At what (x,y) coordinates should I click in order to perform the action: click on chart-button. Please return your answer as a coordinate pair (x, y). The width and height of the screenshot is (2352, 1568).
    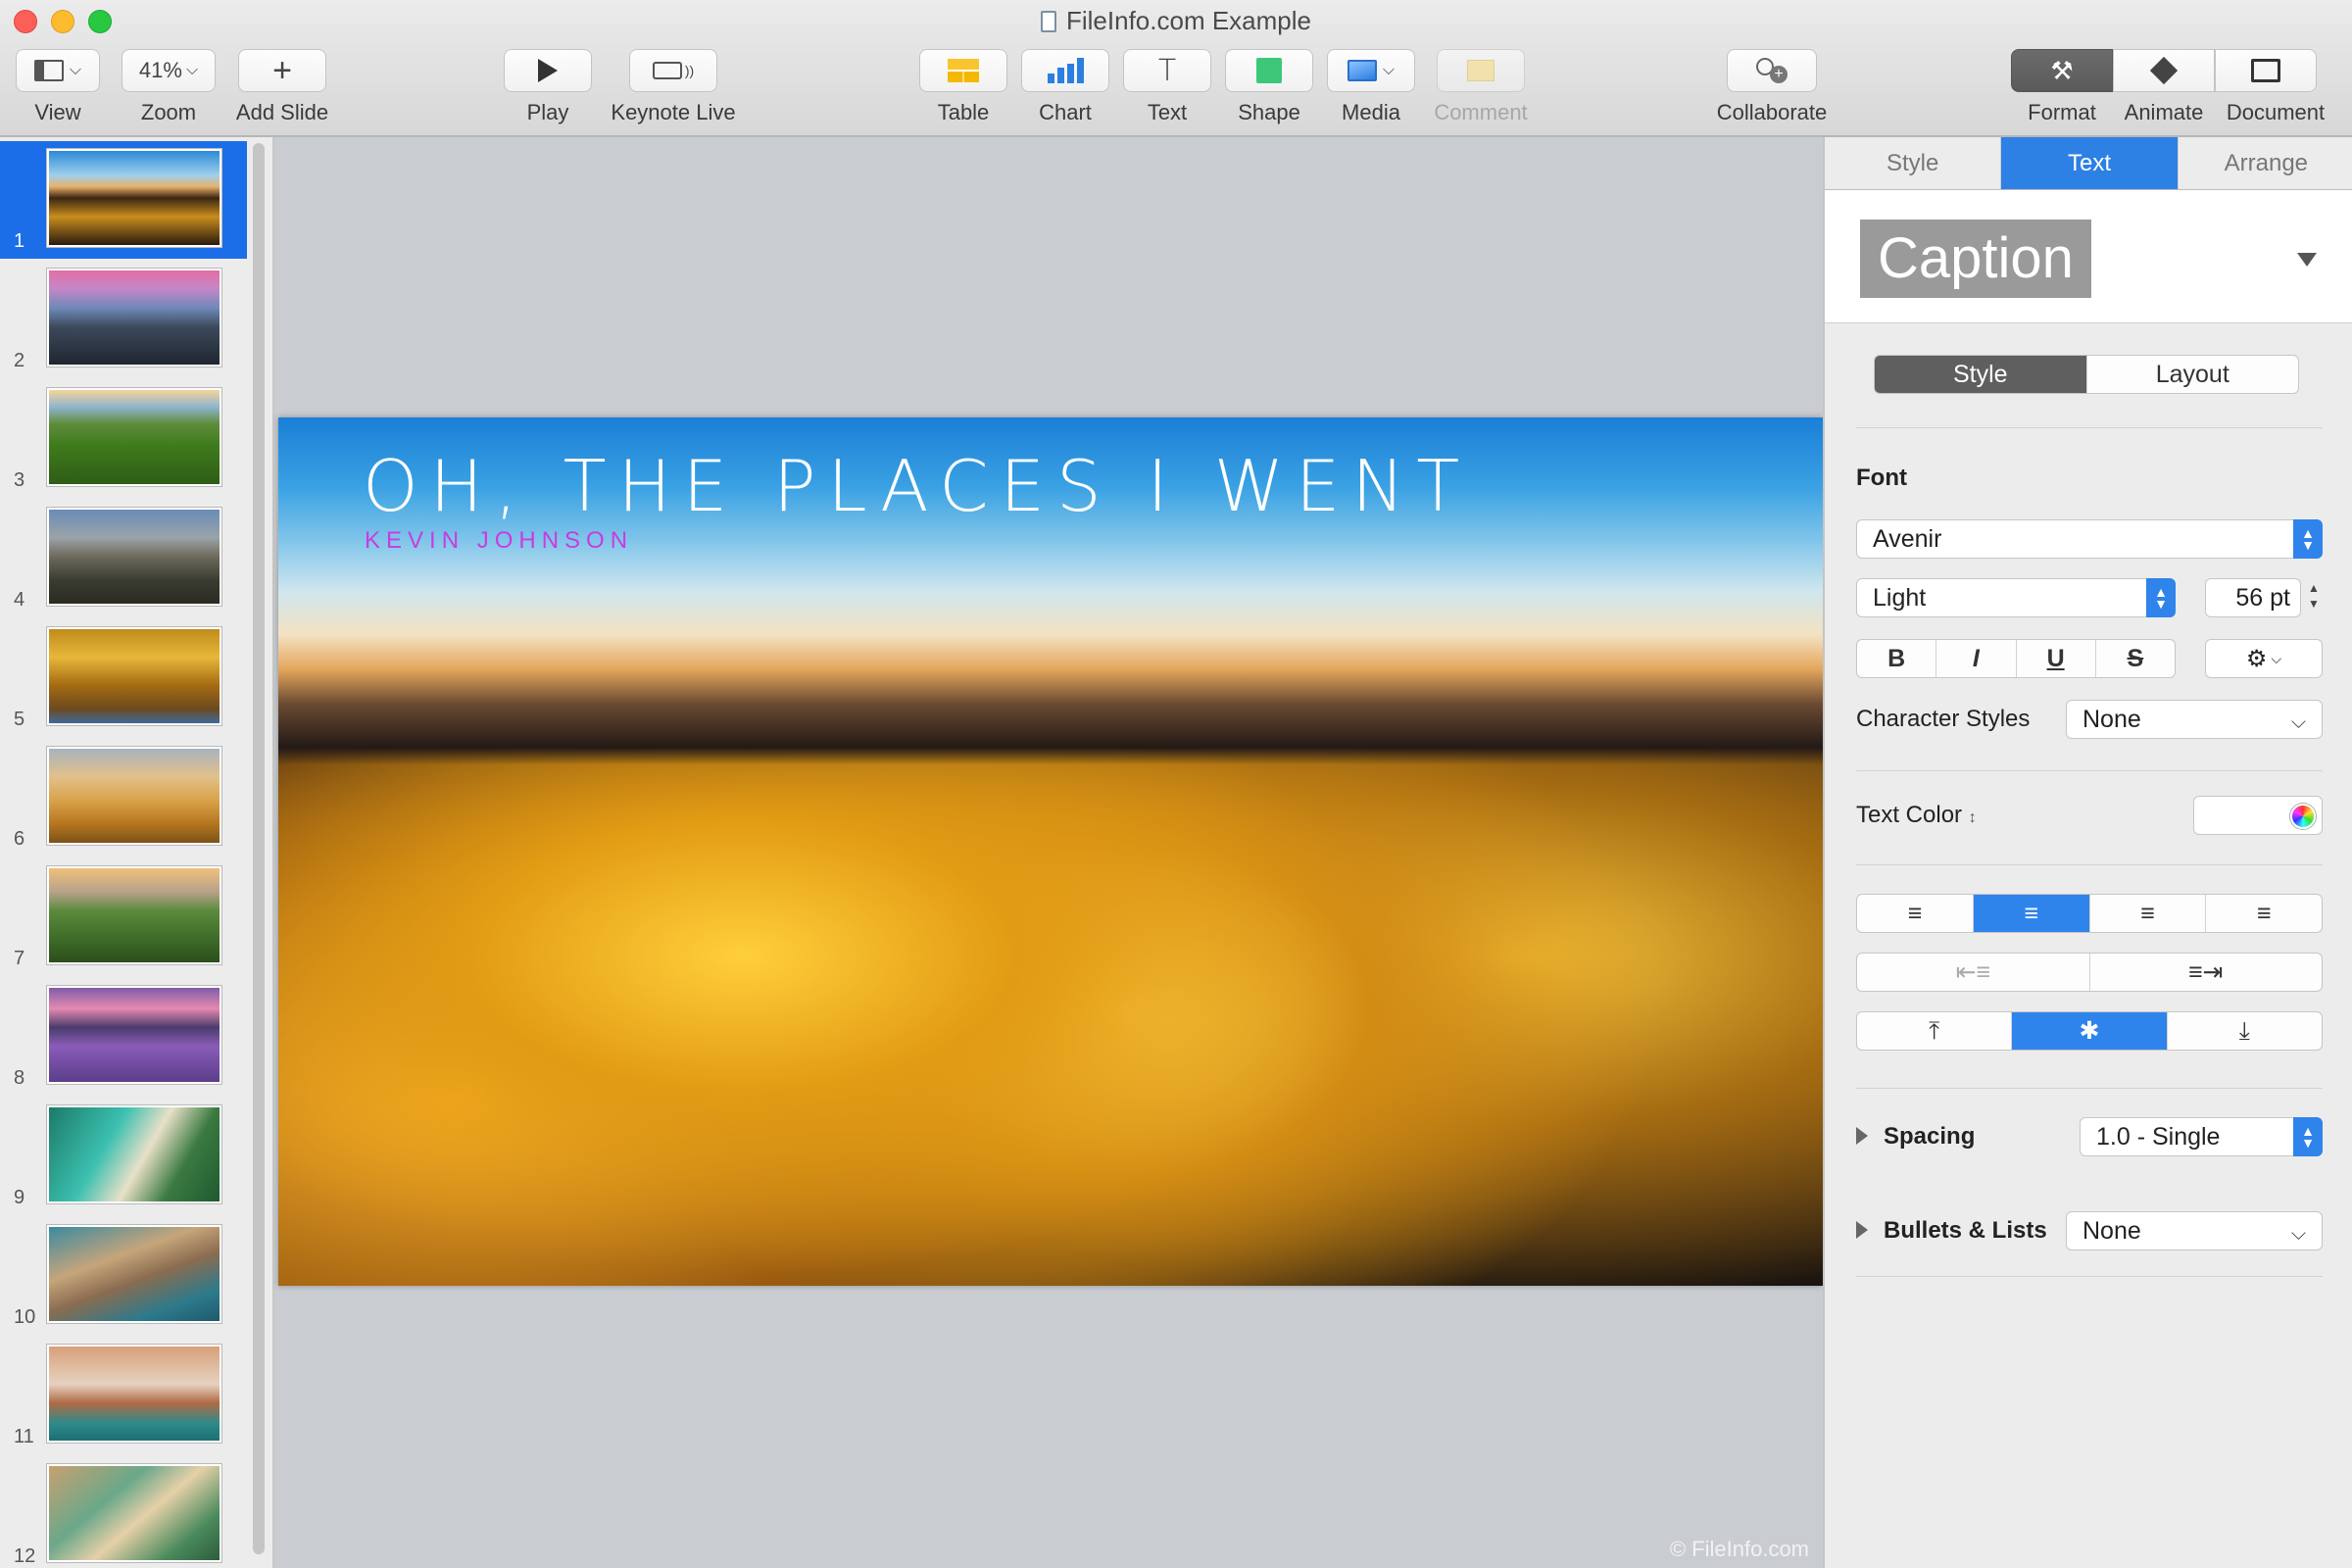
    Looking at the image, I should click on (1065, 70).